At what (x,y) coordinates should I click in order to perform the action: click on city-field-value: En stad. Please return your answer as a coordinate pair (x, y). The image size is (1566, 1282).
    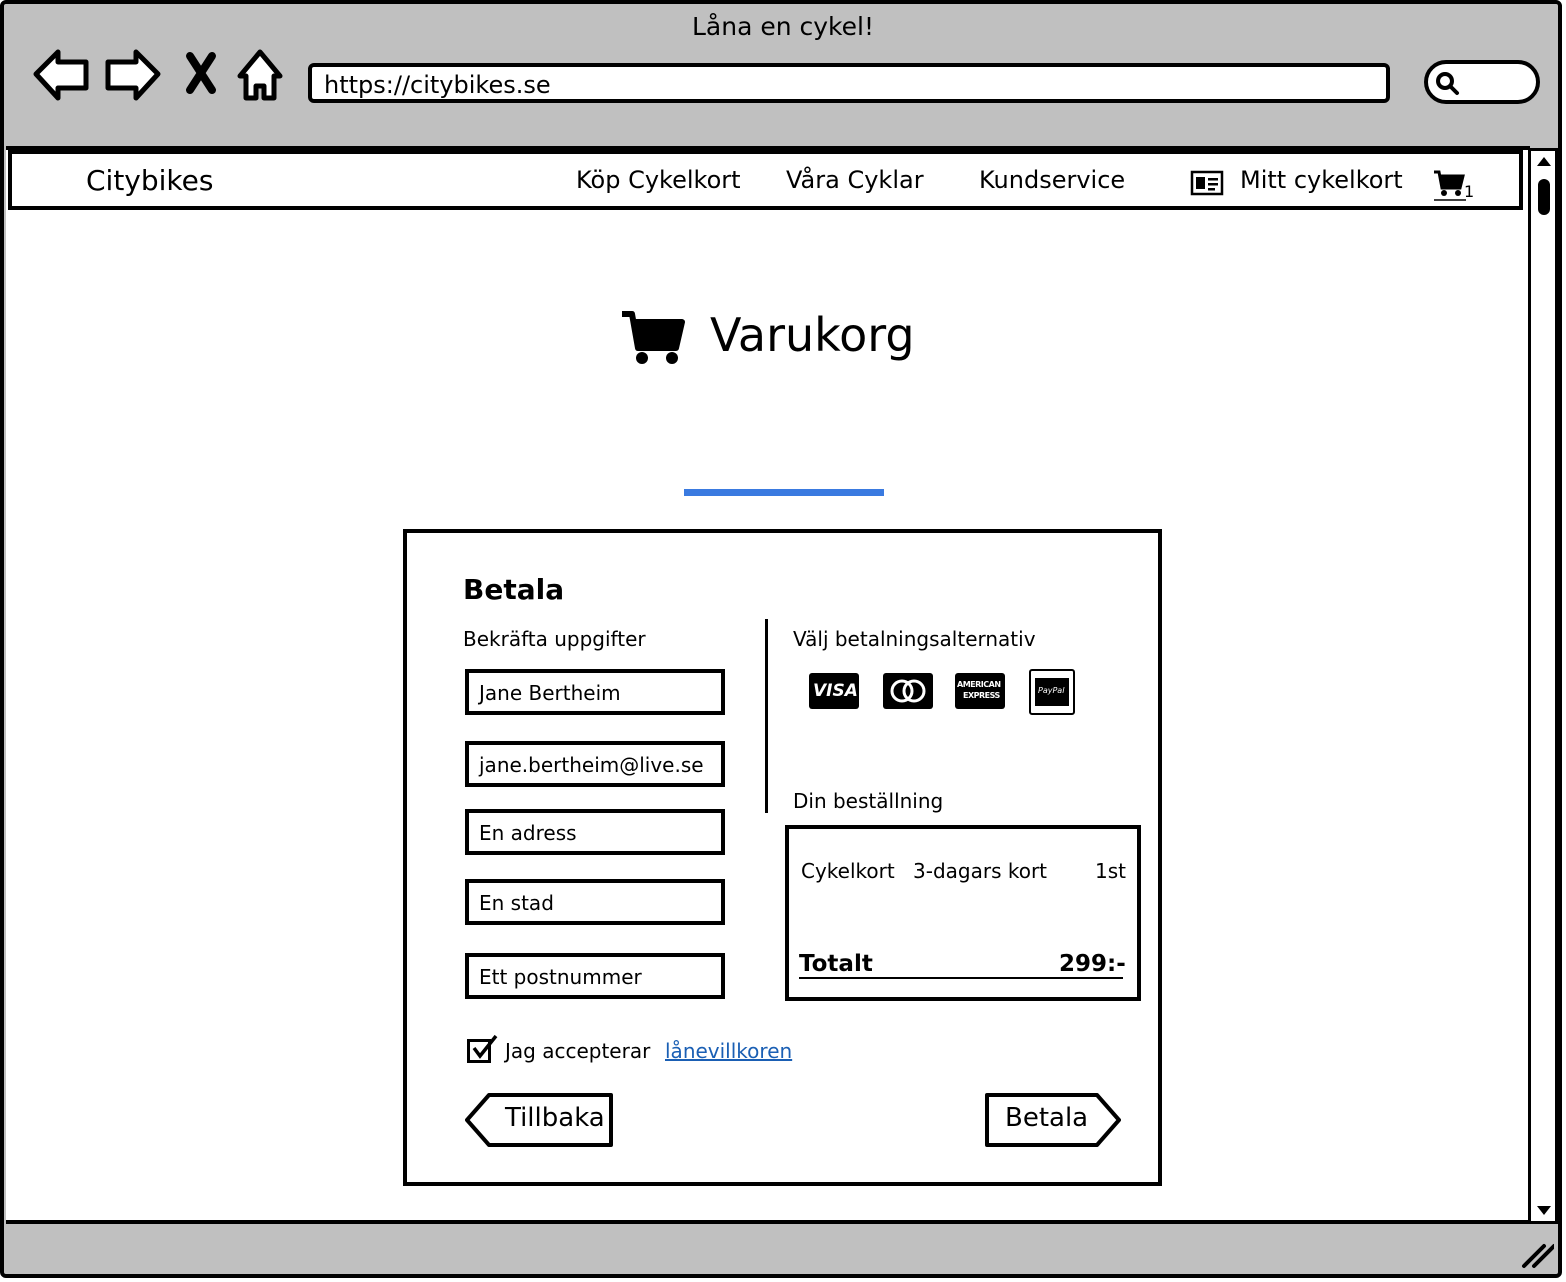
    Looking at the image, I should click on (516, 903).